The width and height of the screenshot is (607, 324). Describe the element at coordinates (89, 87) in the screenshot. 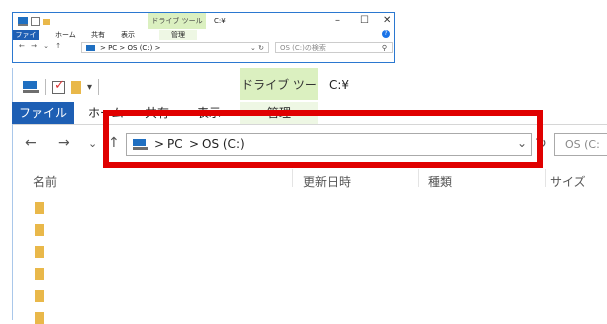

I see `customize-dropdown-icon: ▾` at that location.